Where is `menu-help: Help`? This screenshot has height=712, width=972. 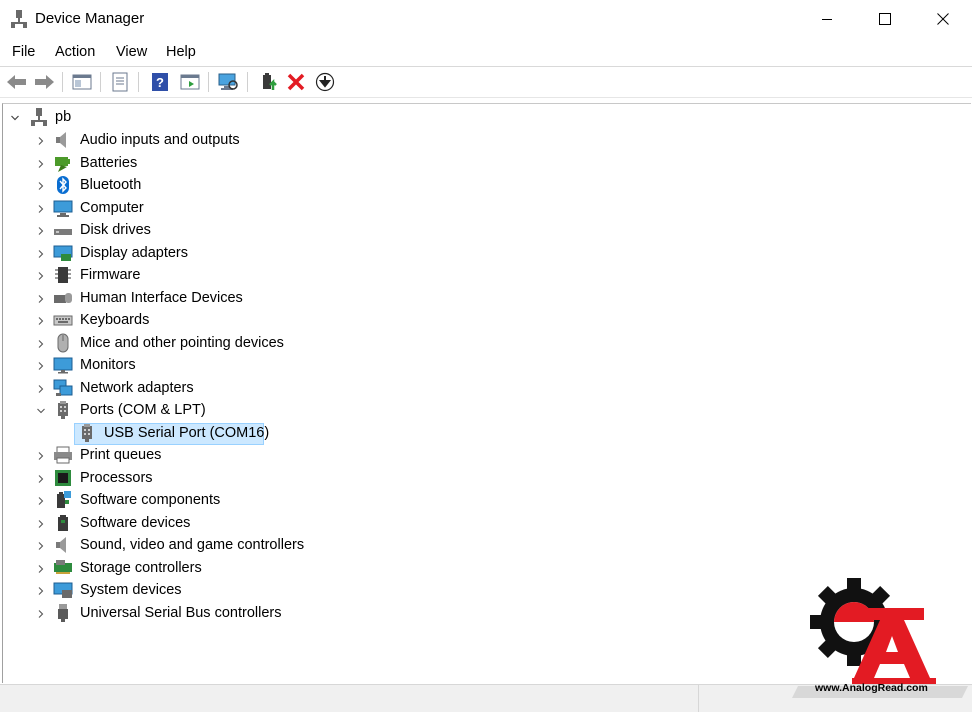 menu-help: Help is located at coordinates (181, 52).